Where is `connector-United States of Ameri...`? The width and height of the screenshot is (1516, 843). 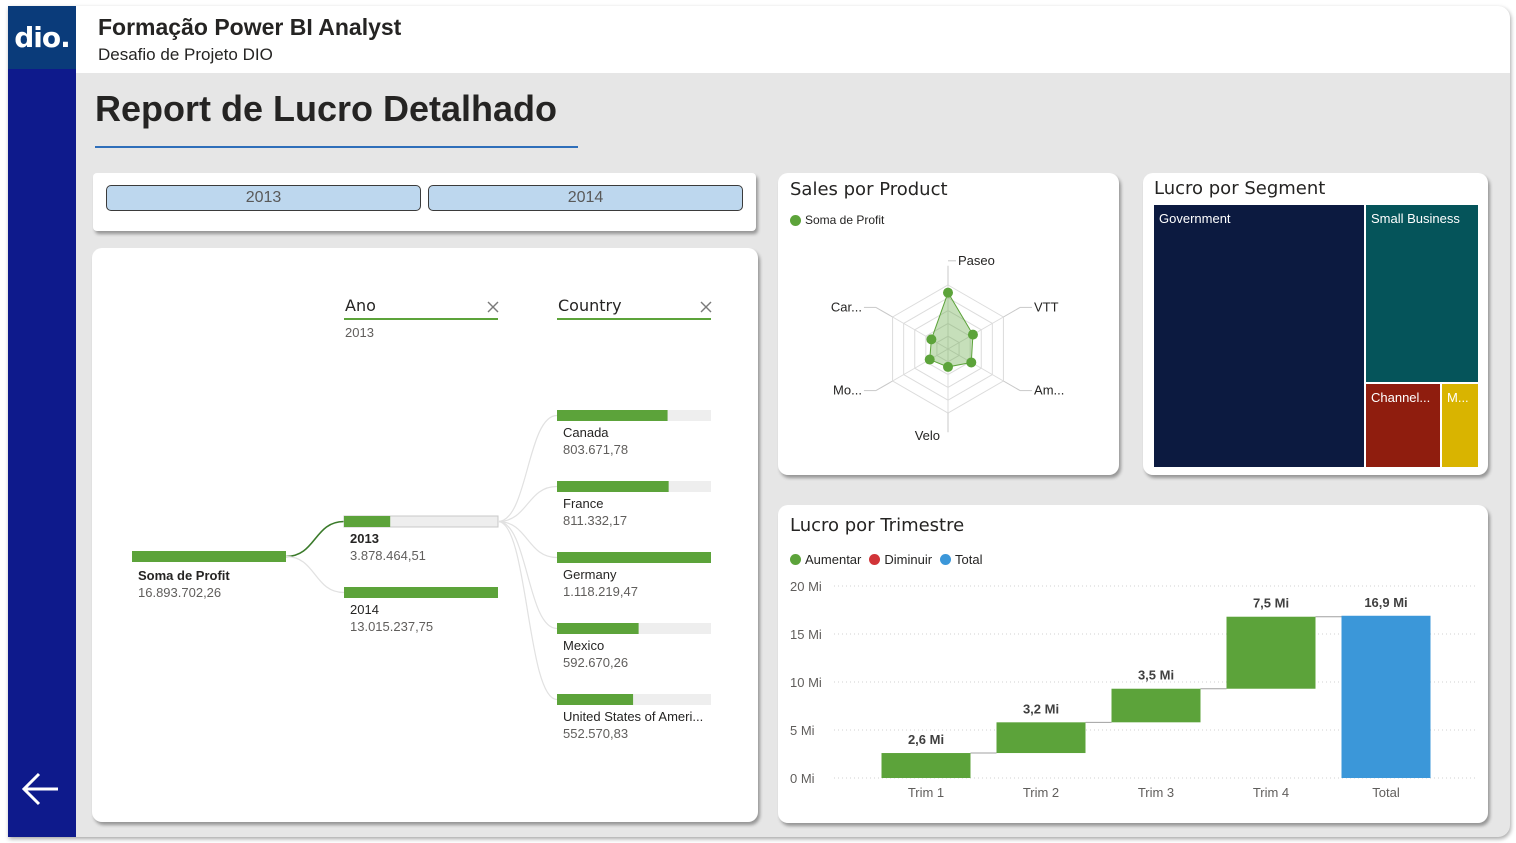 connector-United States of Ameri... is located at coordinates (527, 610).